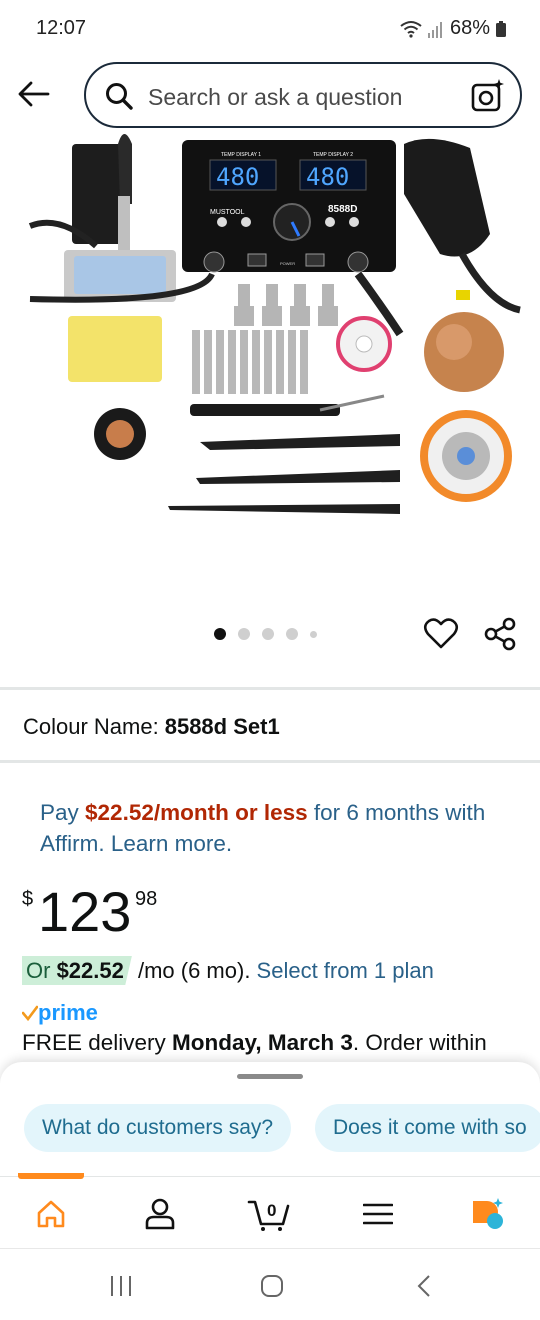  I want to click on wifi-icon, so click(411, 29).